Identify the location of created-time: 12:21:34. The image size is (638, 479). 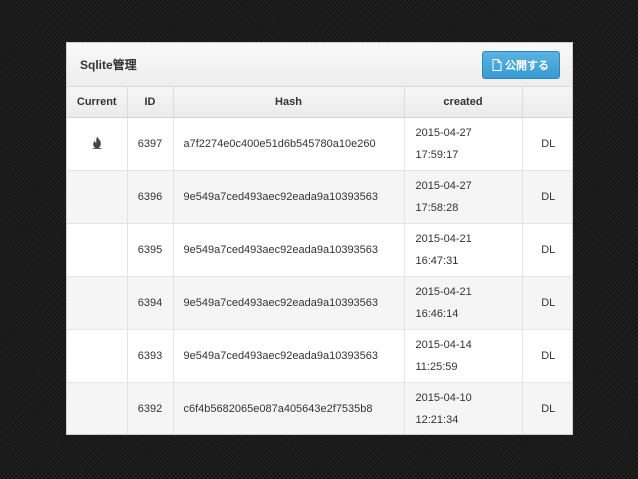
(437, 420).